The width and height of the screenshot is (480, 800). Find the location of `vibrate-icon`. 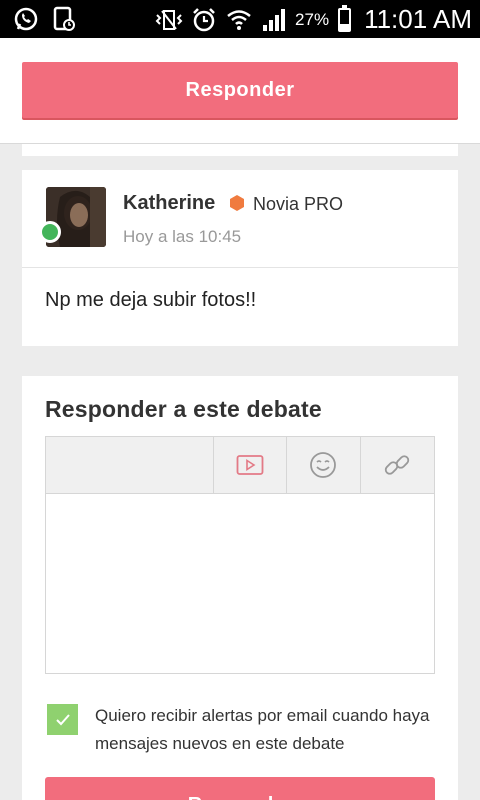

vibrate-icon is located at coordinates (169, 20).